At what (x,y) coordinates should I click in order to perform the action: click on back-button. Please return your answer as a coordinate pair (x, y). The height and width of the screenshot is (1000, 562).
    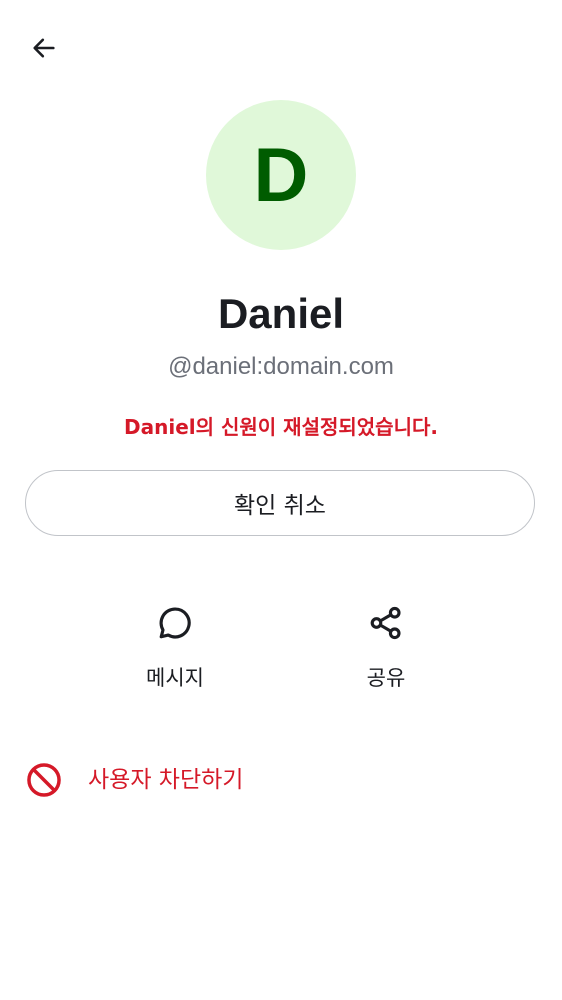
    Looking at the image, I should click on (44, 50).